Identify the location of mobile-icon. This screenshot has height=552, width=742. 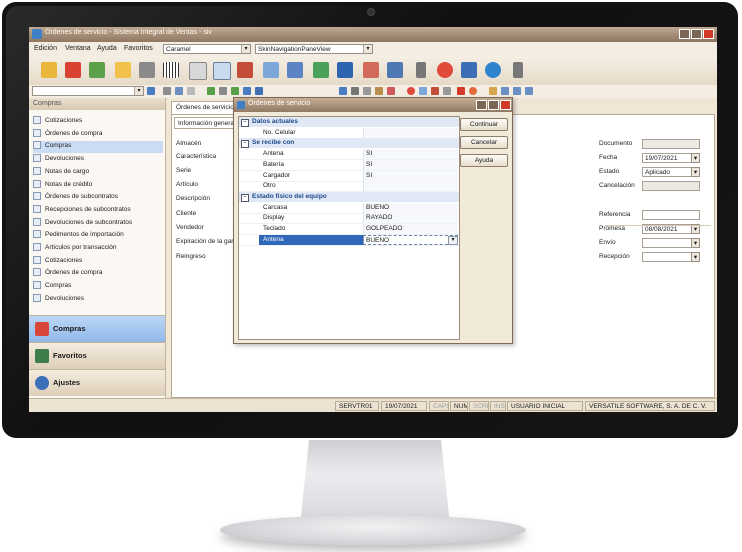
(518, 70).